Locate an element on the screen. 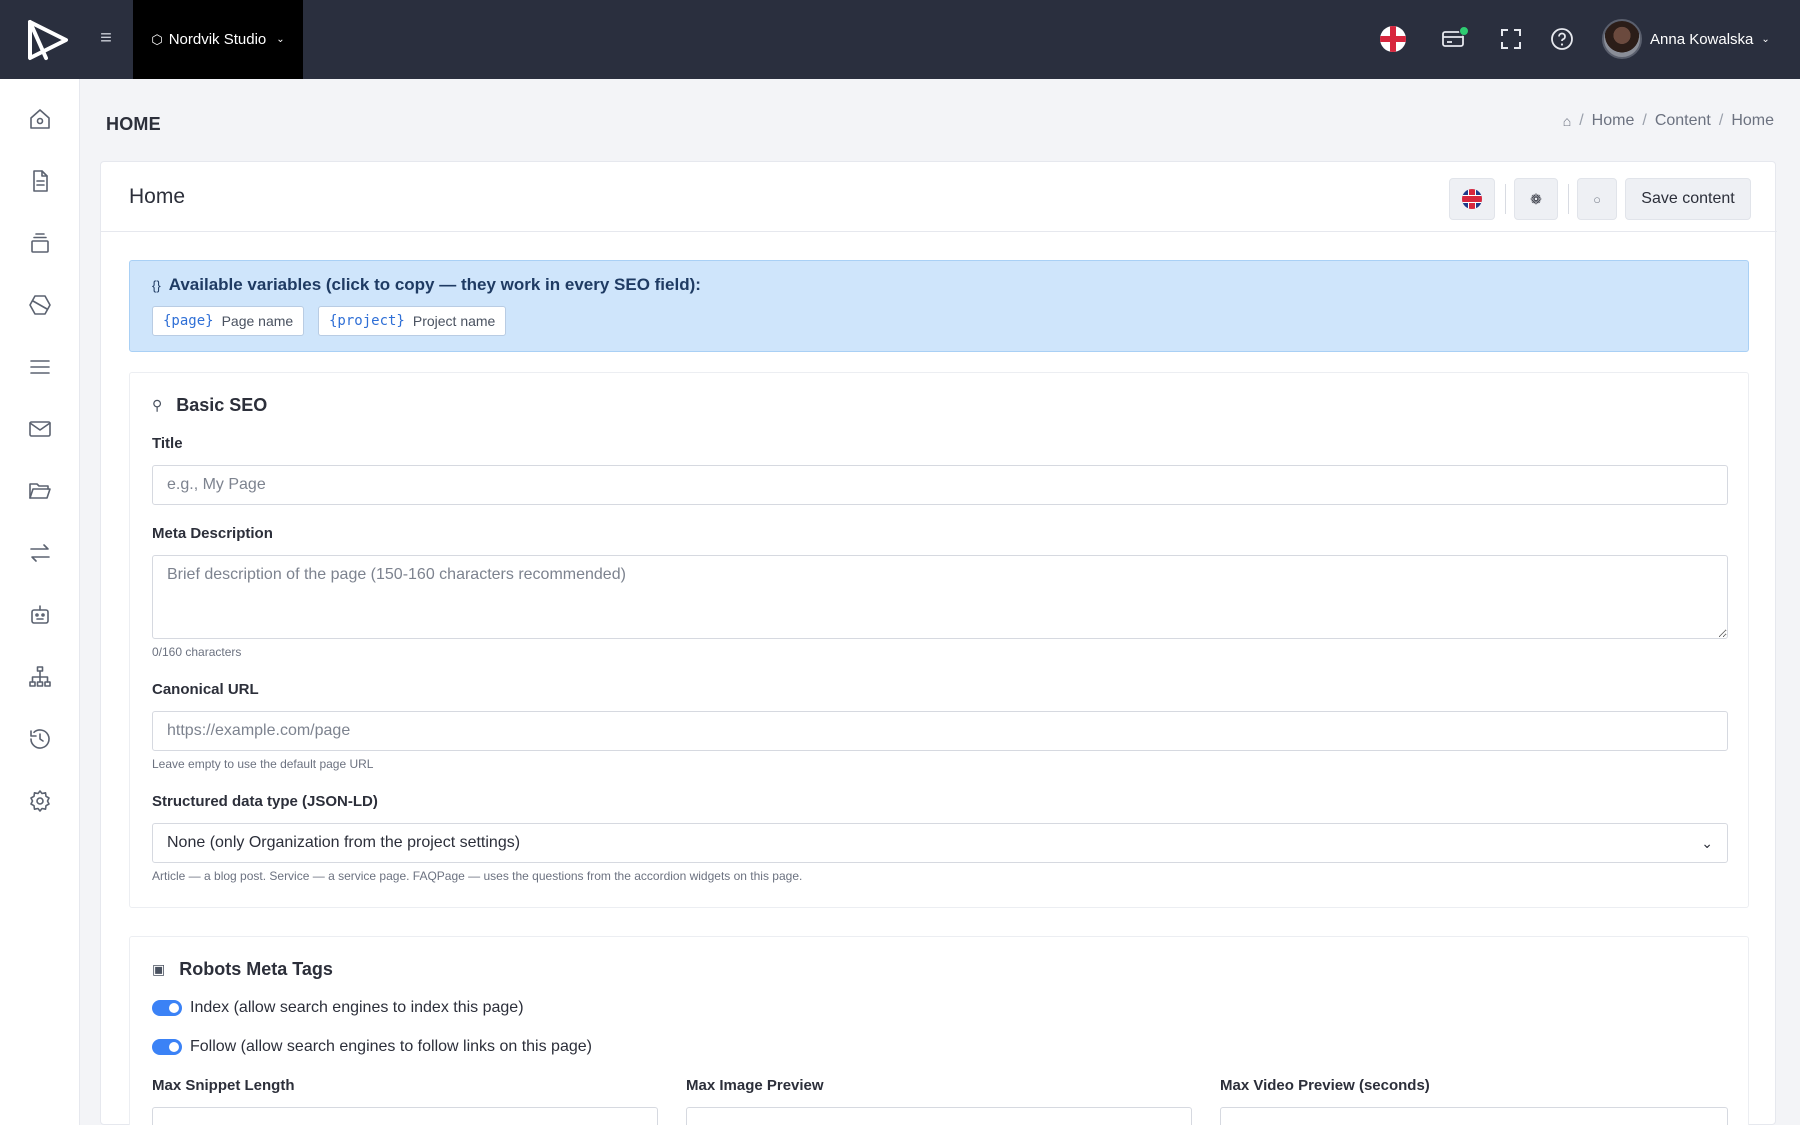 The image size is (1800, 1125). sitemap-icon is located at coordinates (40, 676).